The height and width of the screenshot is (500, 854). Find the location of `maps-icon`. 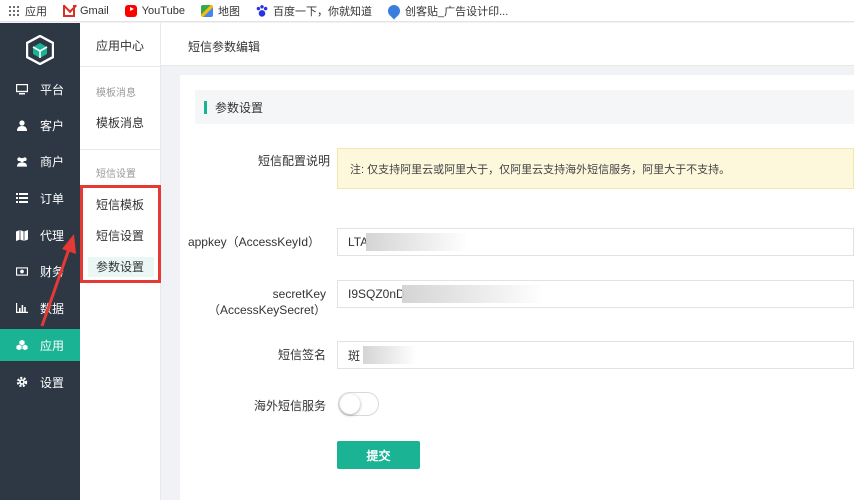

maps-icon is located at coordinates (206, 10).